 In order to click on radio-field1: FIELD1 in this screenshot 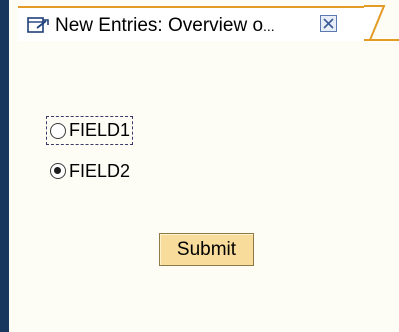, I will do `click(90, 130)`.